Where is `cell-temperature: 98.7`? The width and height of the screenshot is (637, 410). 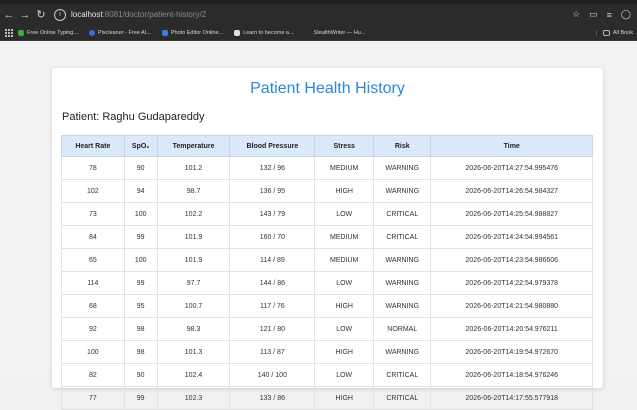 cell-temperature: 98.7 is located at coordinates (193, 191).